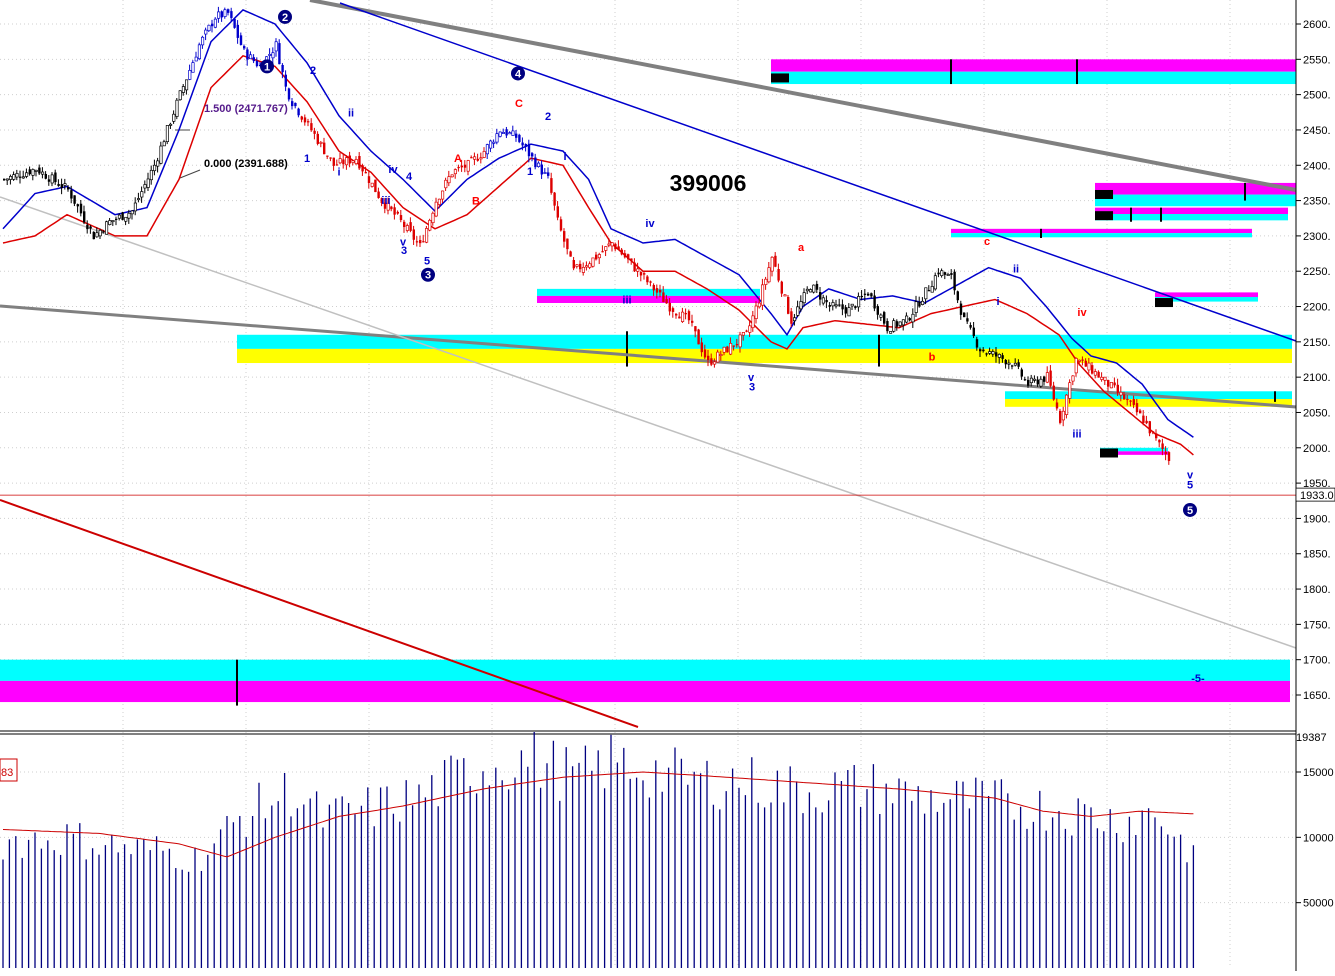  What do you see at coordinates (752, 387) in the screenshot?
I see `wave-label: 3` at bounding box center [752, 387].